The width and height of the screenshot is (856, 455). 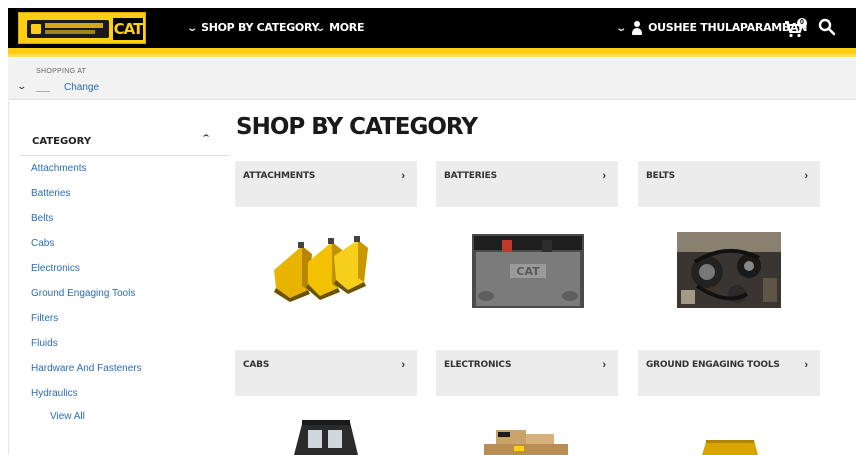 I want to click on tile-label: CABS, so click(x=256, y=365).